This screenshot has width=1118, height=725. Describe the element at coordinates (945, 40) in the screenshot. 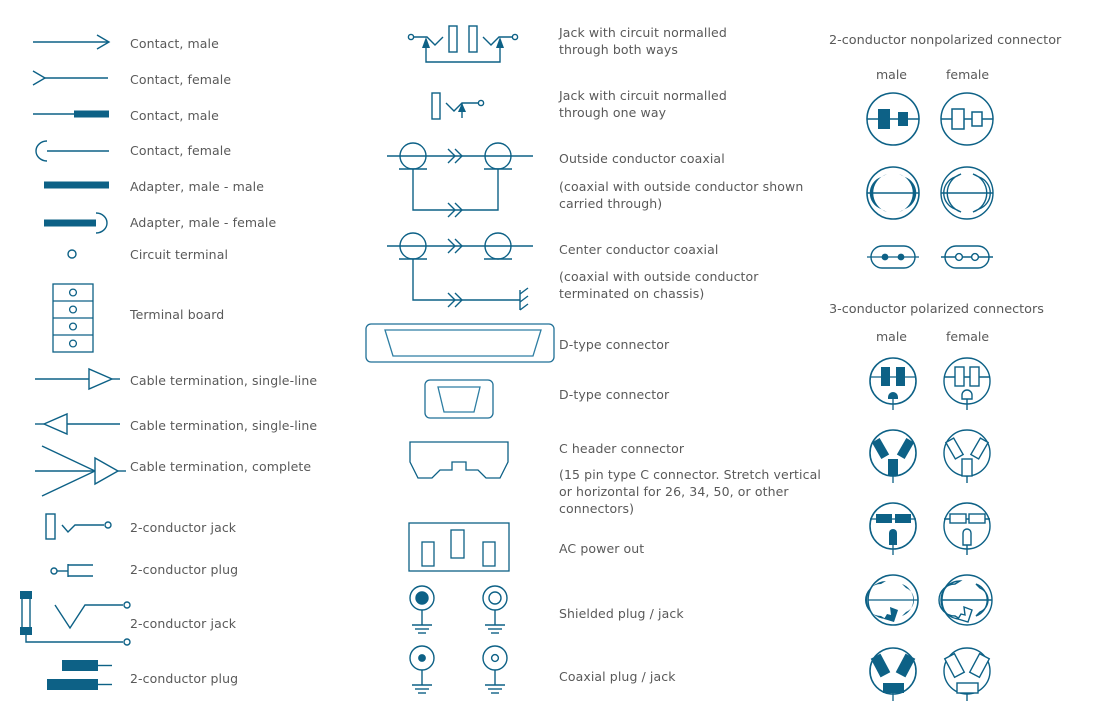

I see `group1-title: 2-conductor nonpolarized connector` at that location.